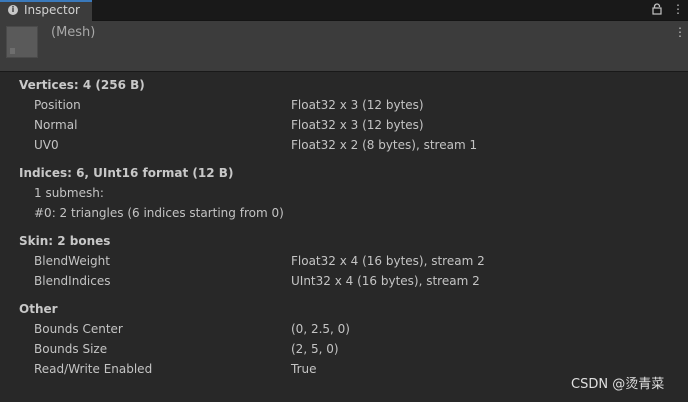 The height and width of the screenshot is (402, 688). What do you see at coordinates (73, 32) in the screenshot?
I see `object-title: (Mesh)` at bounding box center [73, 32].